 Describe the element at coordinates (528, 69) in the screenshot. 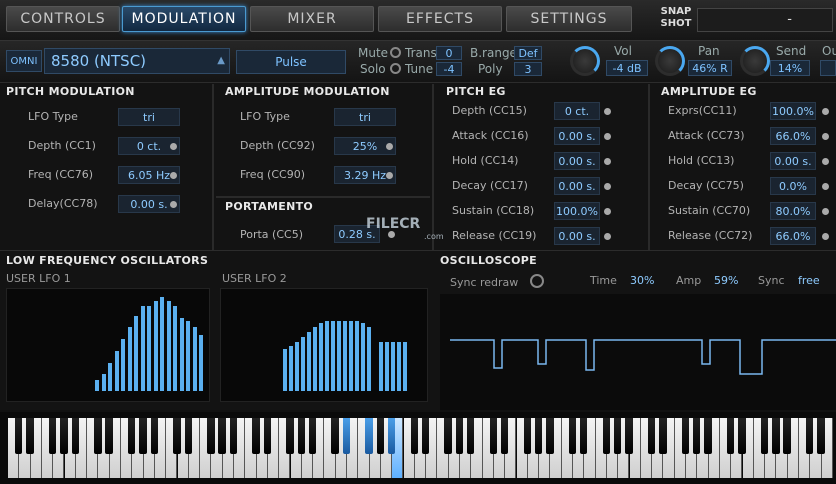

I see `poly-value: 3` at that location.